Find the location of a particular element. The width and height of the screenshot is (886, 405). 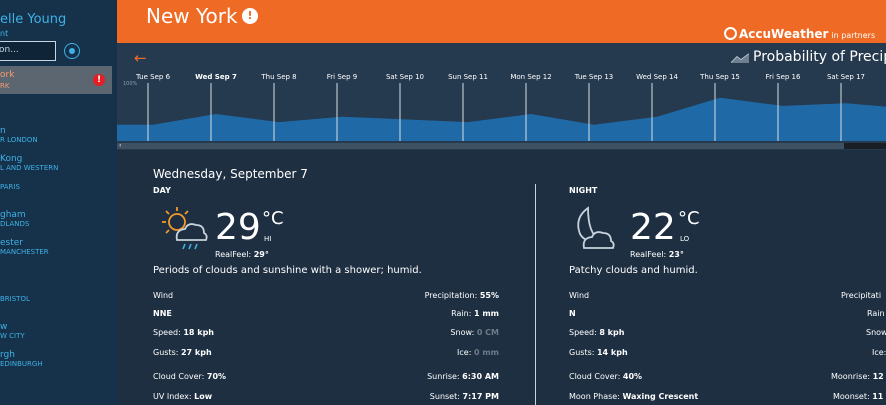

wind-direction: N is located at coordinates (572, 313).